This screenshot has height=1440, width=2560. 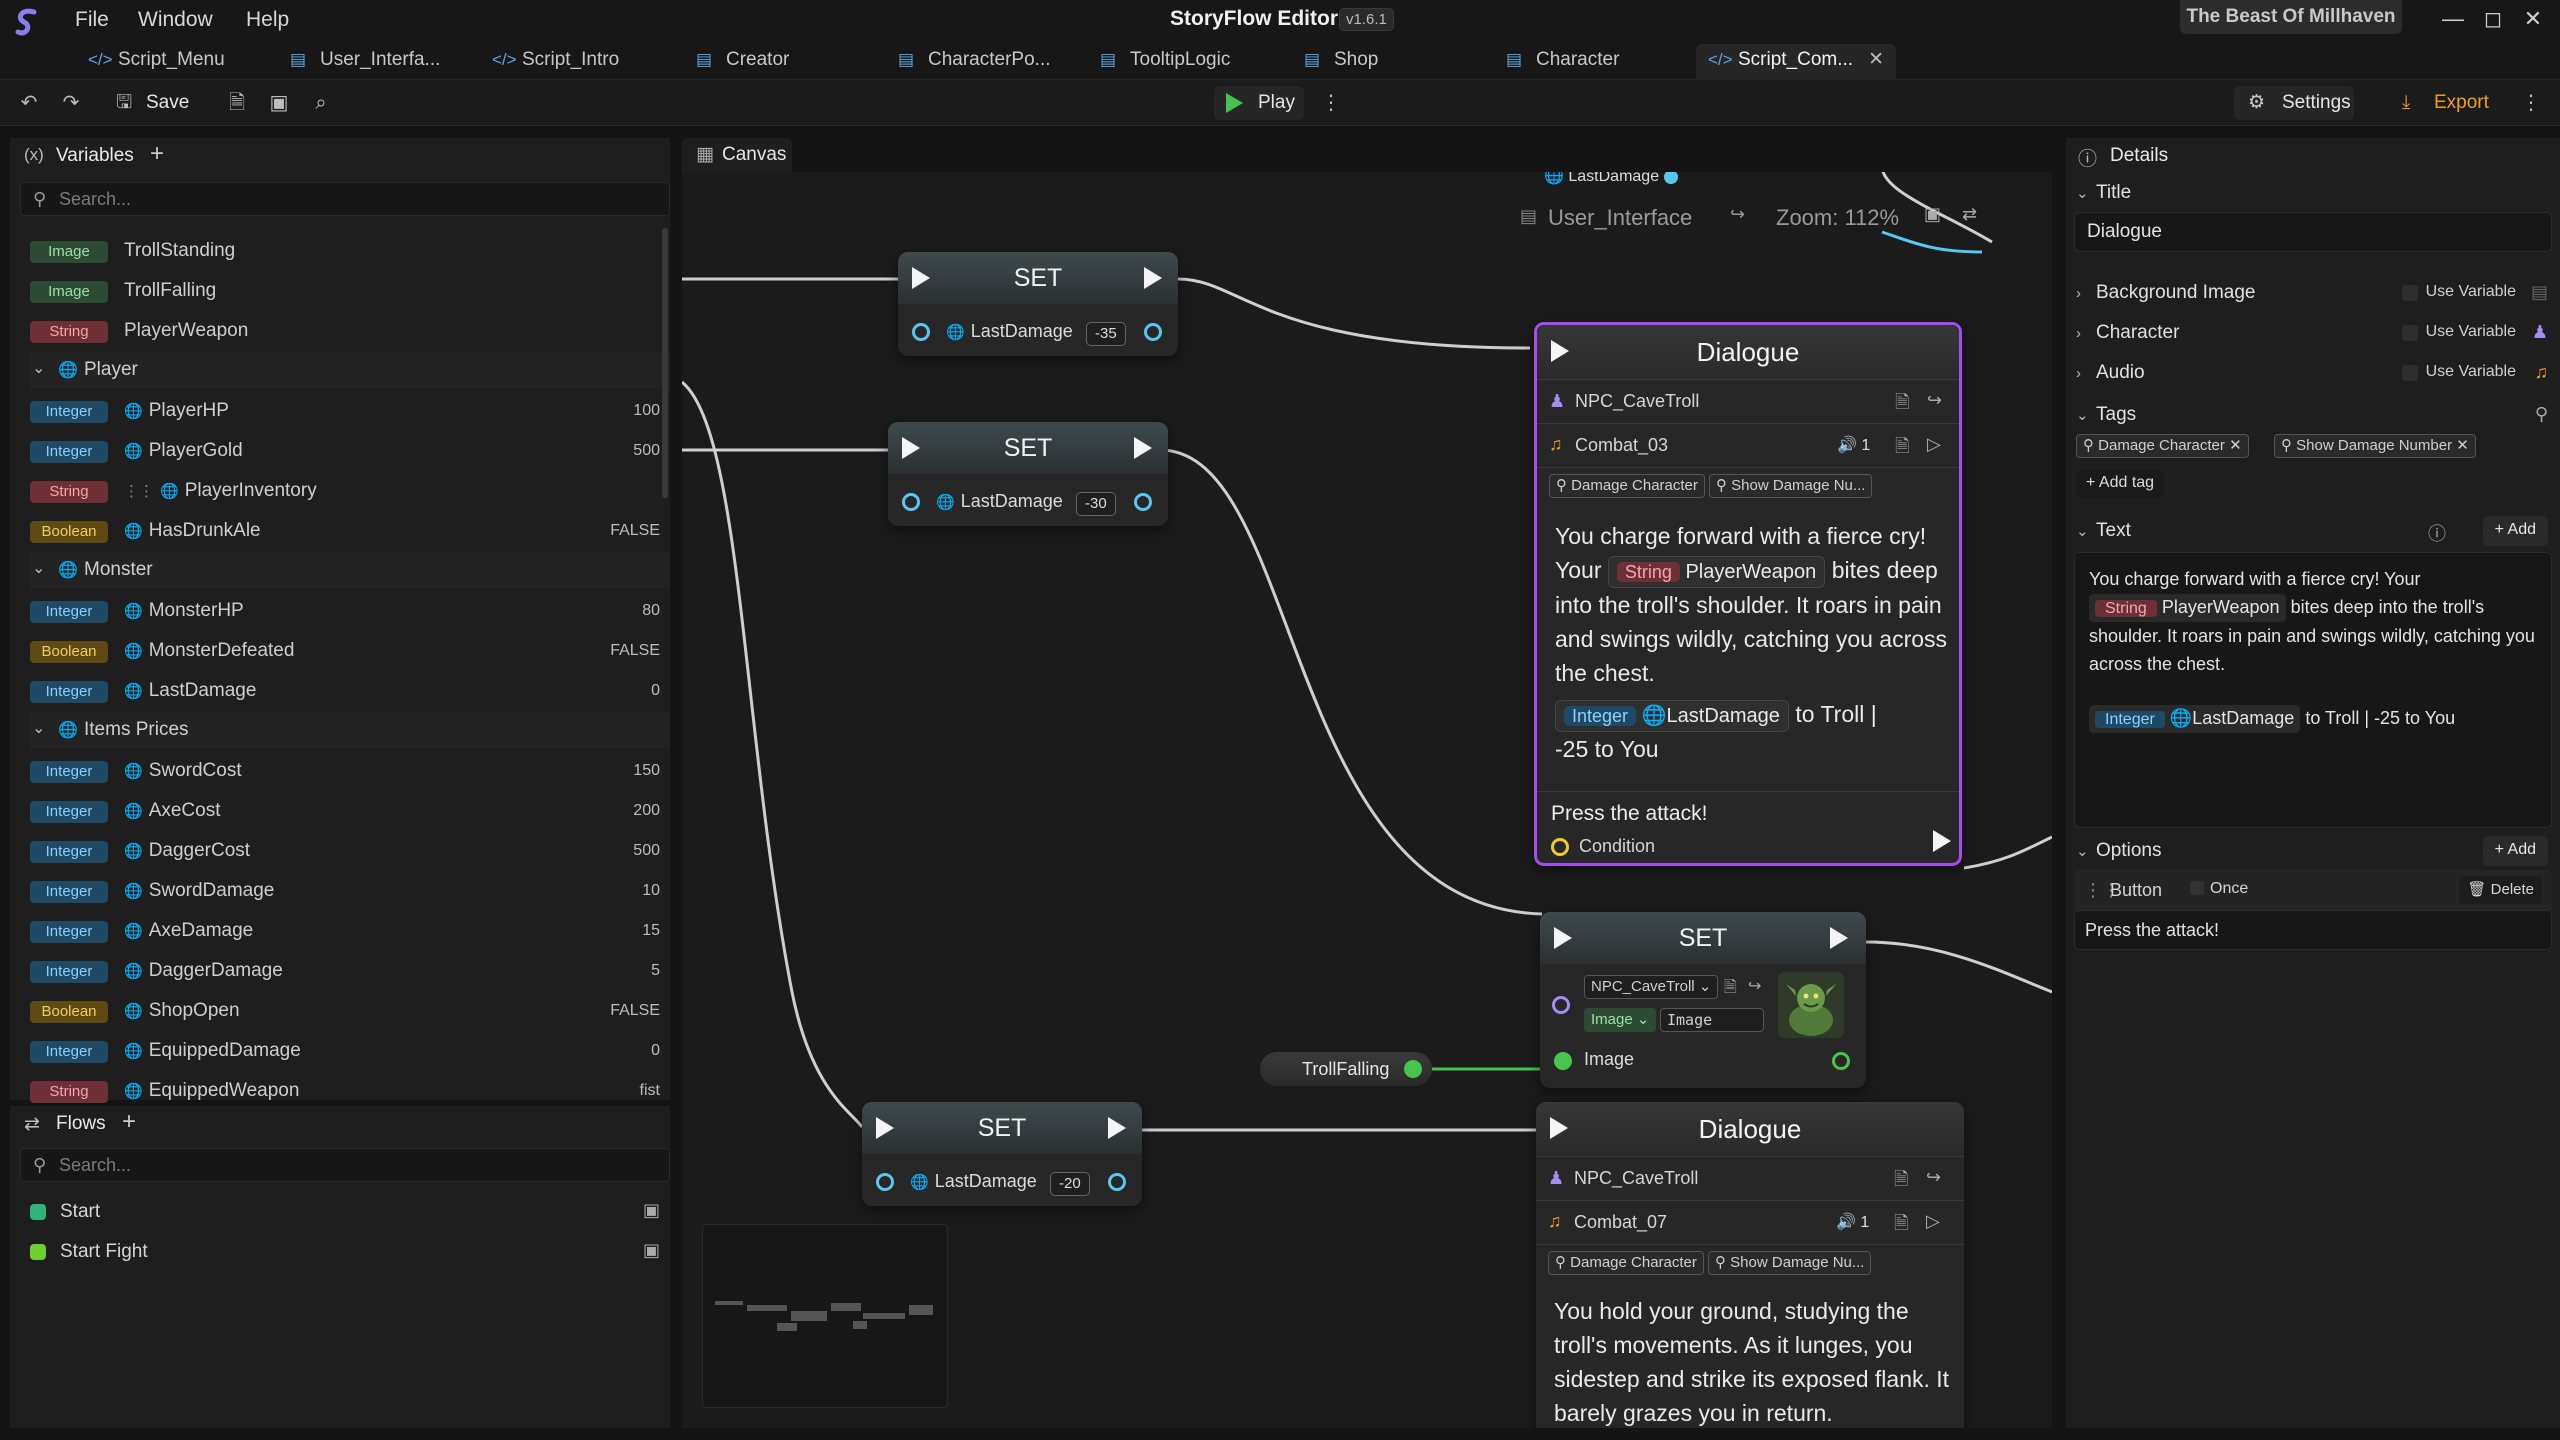 What do you see at coordinates (1070, 1184) in the screenshot?
I see `set-value-input: -20` at bounding box center [1070, 1184].